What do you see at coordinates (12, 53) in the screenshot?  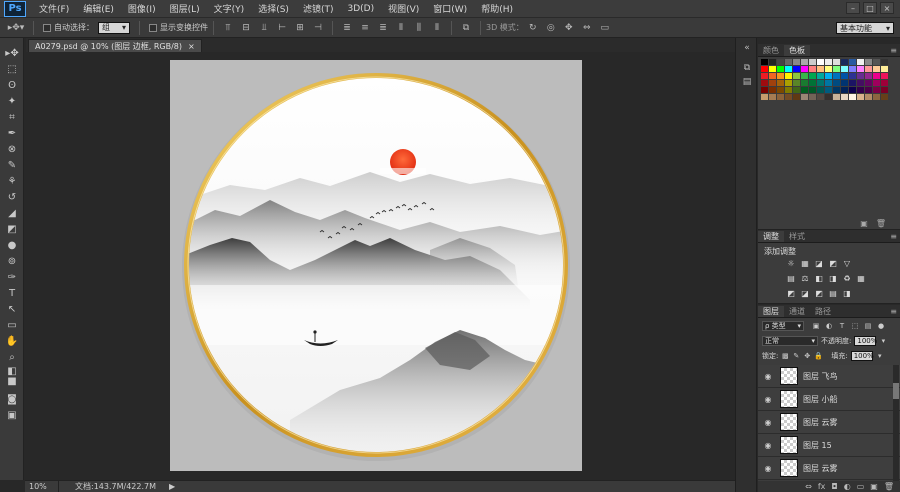 I see `move-tool-icon: ▸✥` at bounding box center [12, 53].